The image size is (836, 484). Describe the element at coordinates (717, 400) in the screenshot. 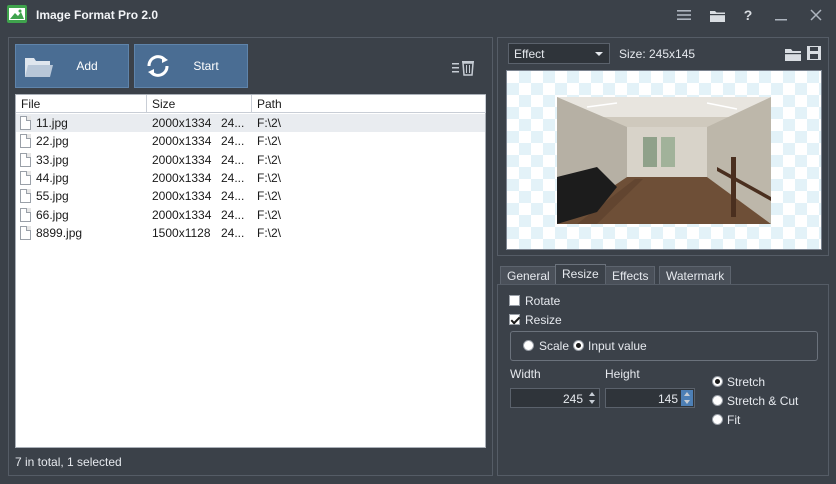

I see `stretch-cut-radio` at that location.